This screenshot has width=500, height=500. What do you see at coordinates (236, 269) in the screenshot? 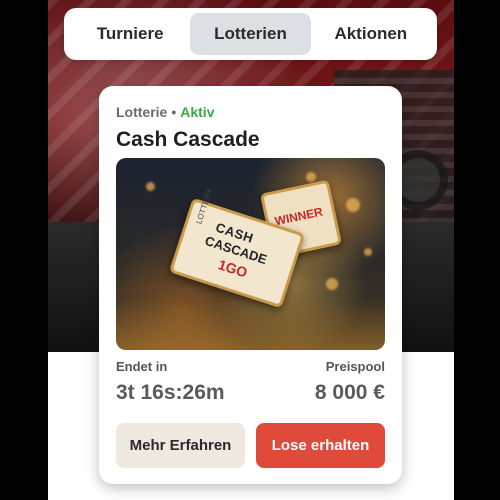
I see `ticket-go: GO` at bounding box center [236, 269].